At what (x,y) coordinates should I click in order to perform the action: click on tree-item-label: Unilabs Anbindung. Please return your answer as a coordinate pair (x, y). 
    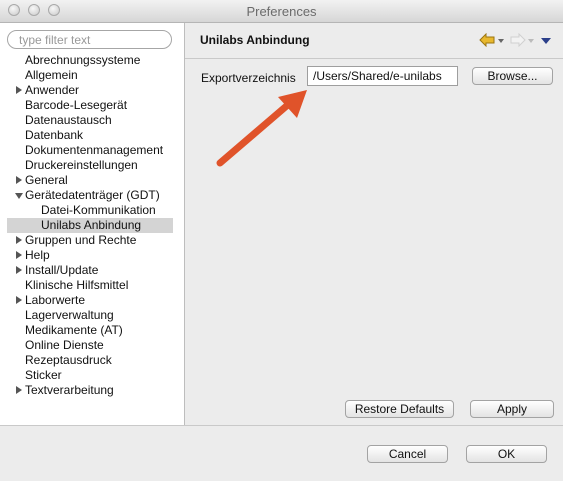
    Looking at the image, I should click on (91, 225).